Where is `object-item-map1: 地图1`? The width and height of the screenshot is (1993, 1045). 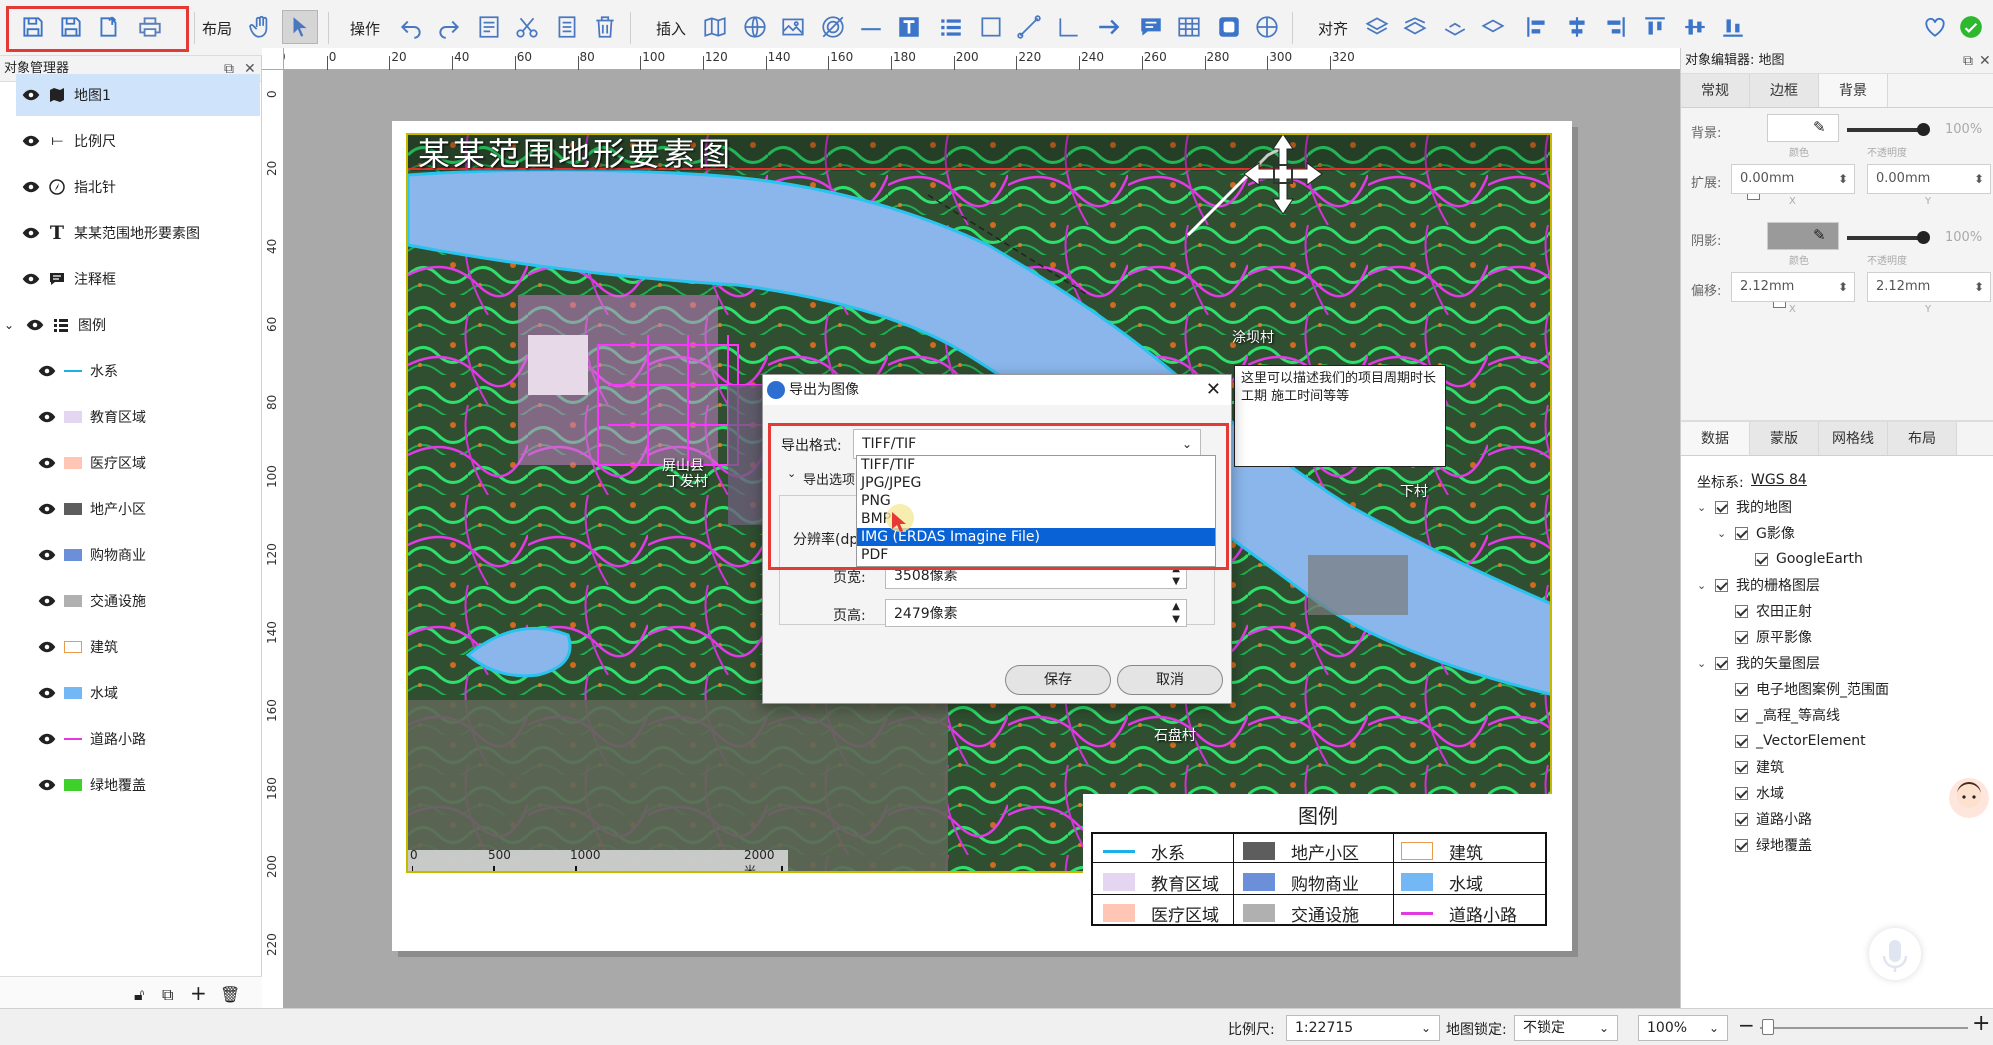
object-item-map1: 地图1 is located at coordinates (66, 95).